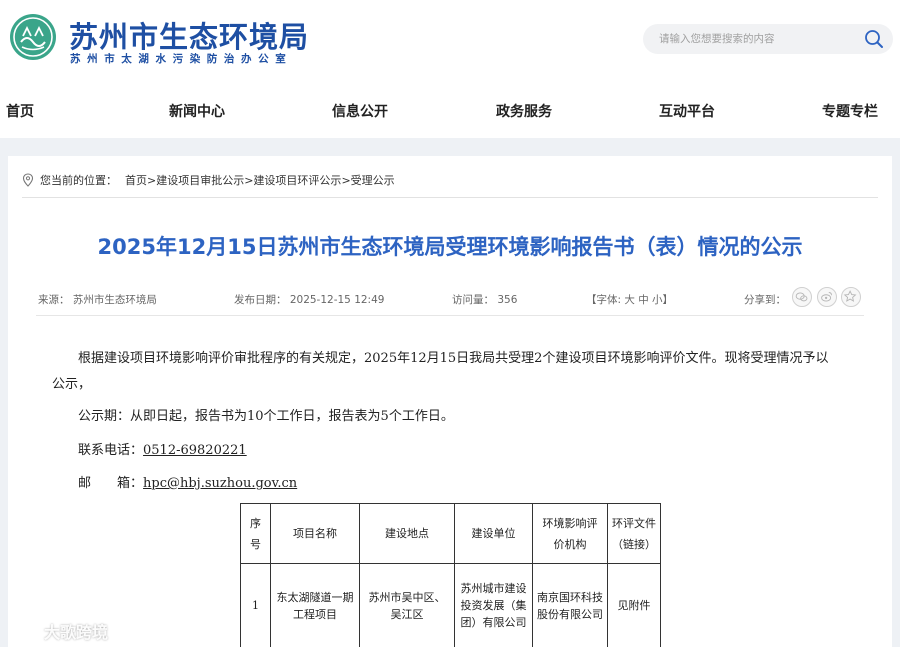 The image size is (900, 647). I want to click on font-size-control: 【字体: 大 中 小】, so click(629, 299).